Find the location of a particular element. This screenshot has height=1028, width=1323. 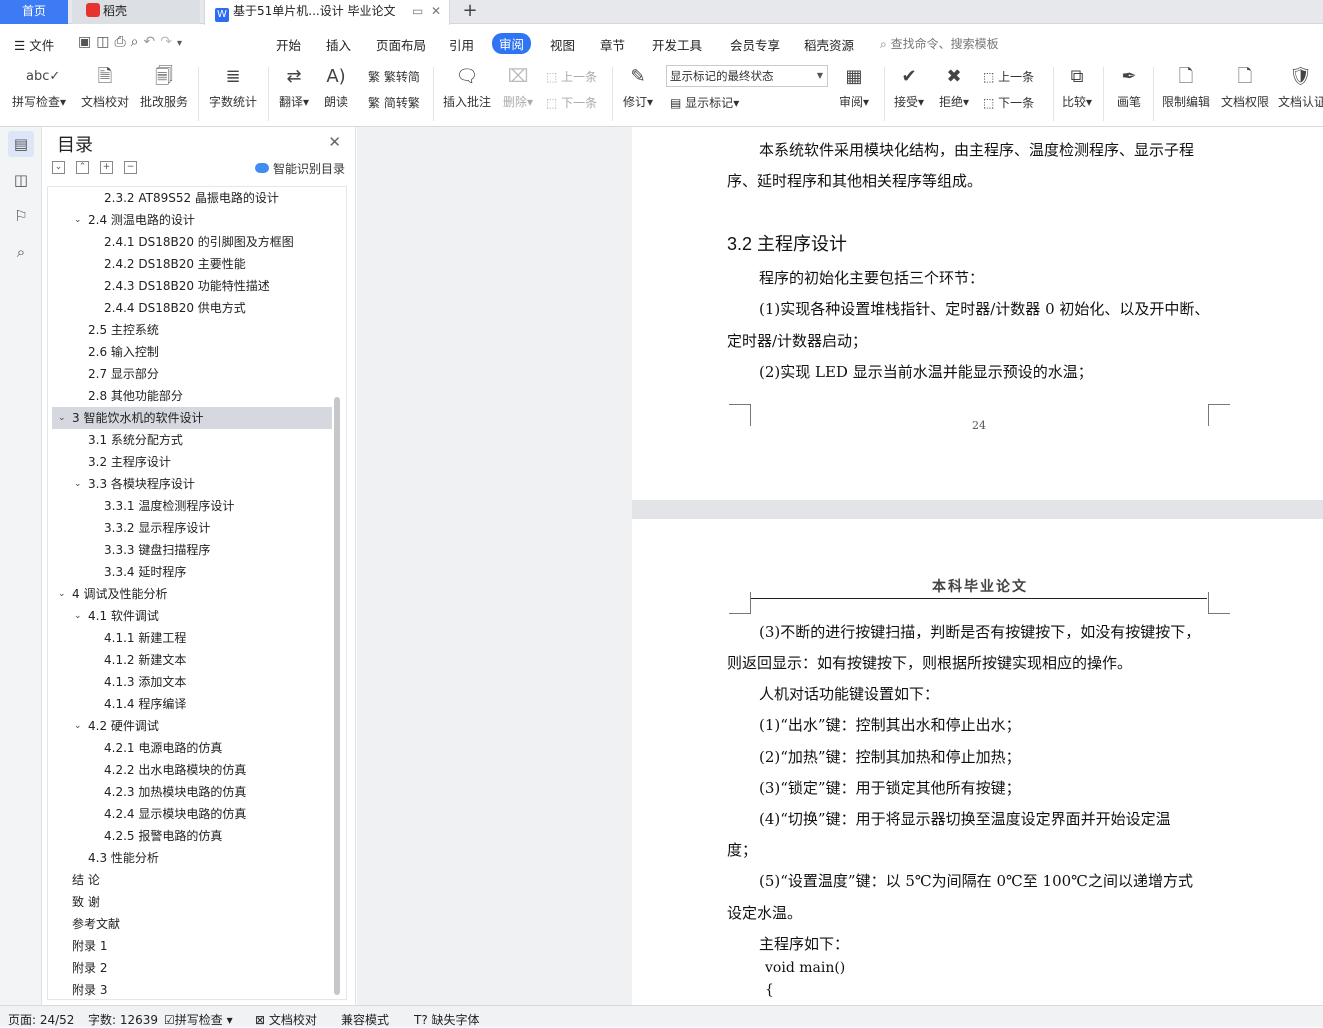

menu-start: 开始 is located at coordinates (288, 44).